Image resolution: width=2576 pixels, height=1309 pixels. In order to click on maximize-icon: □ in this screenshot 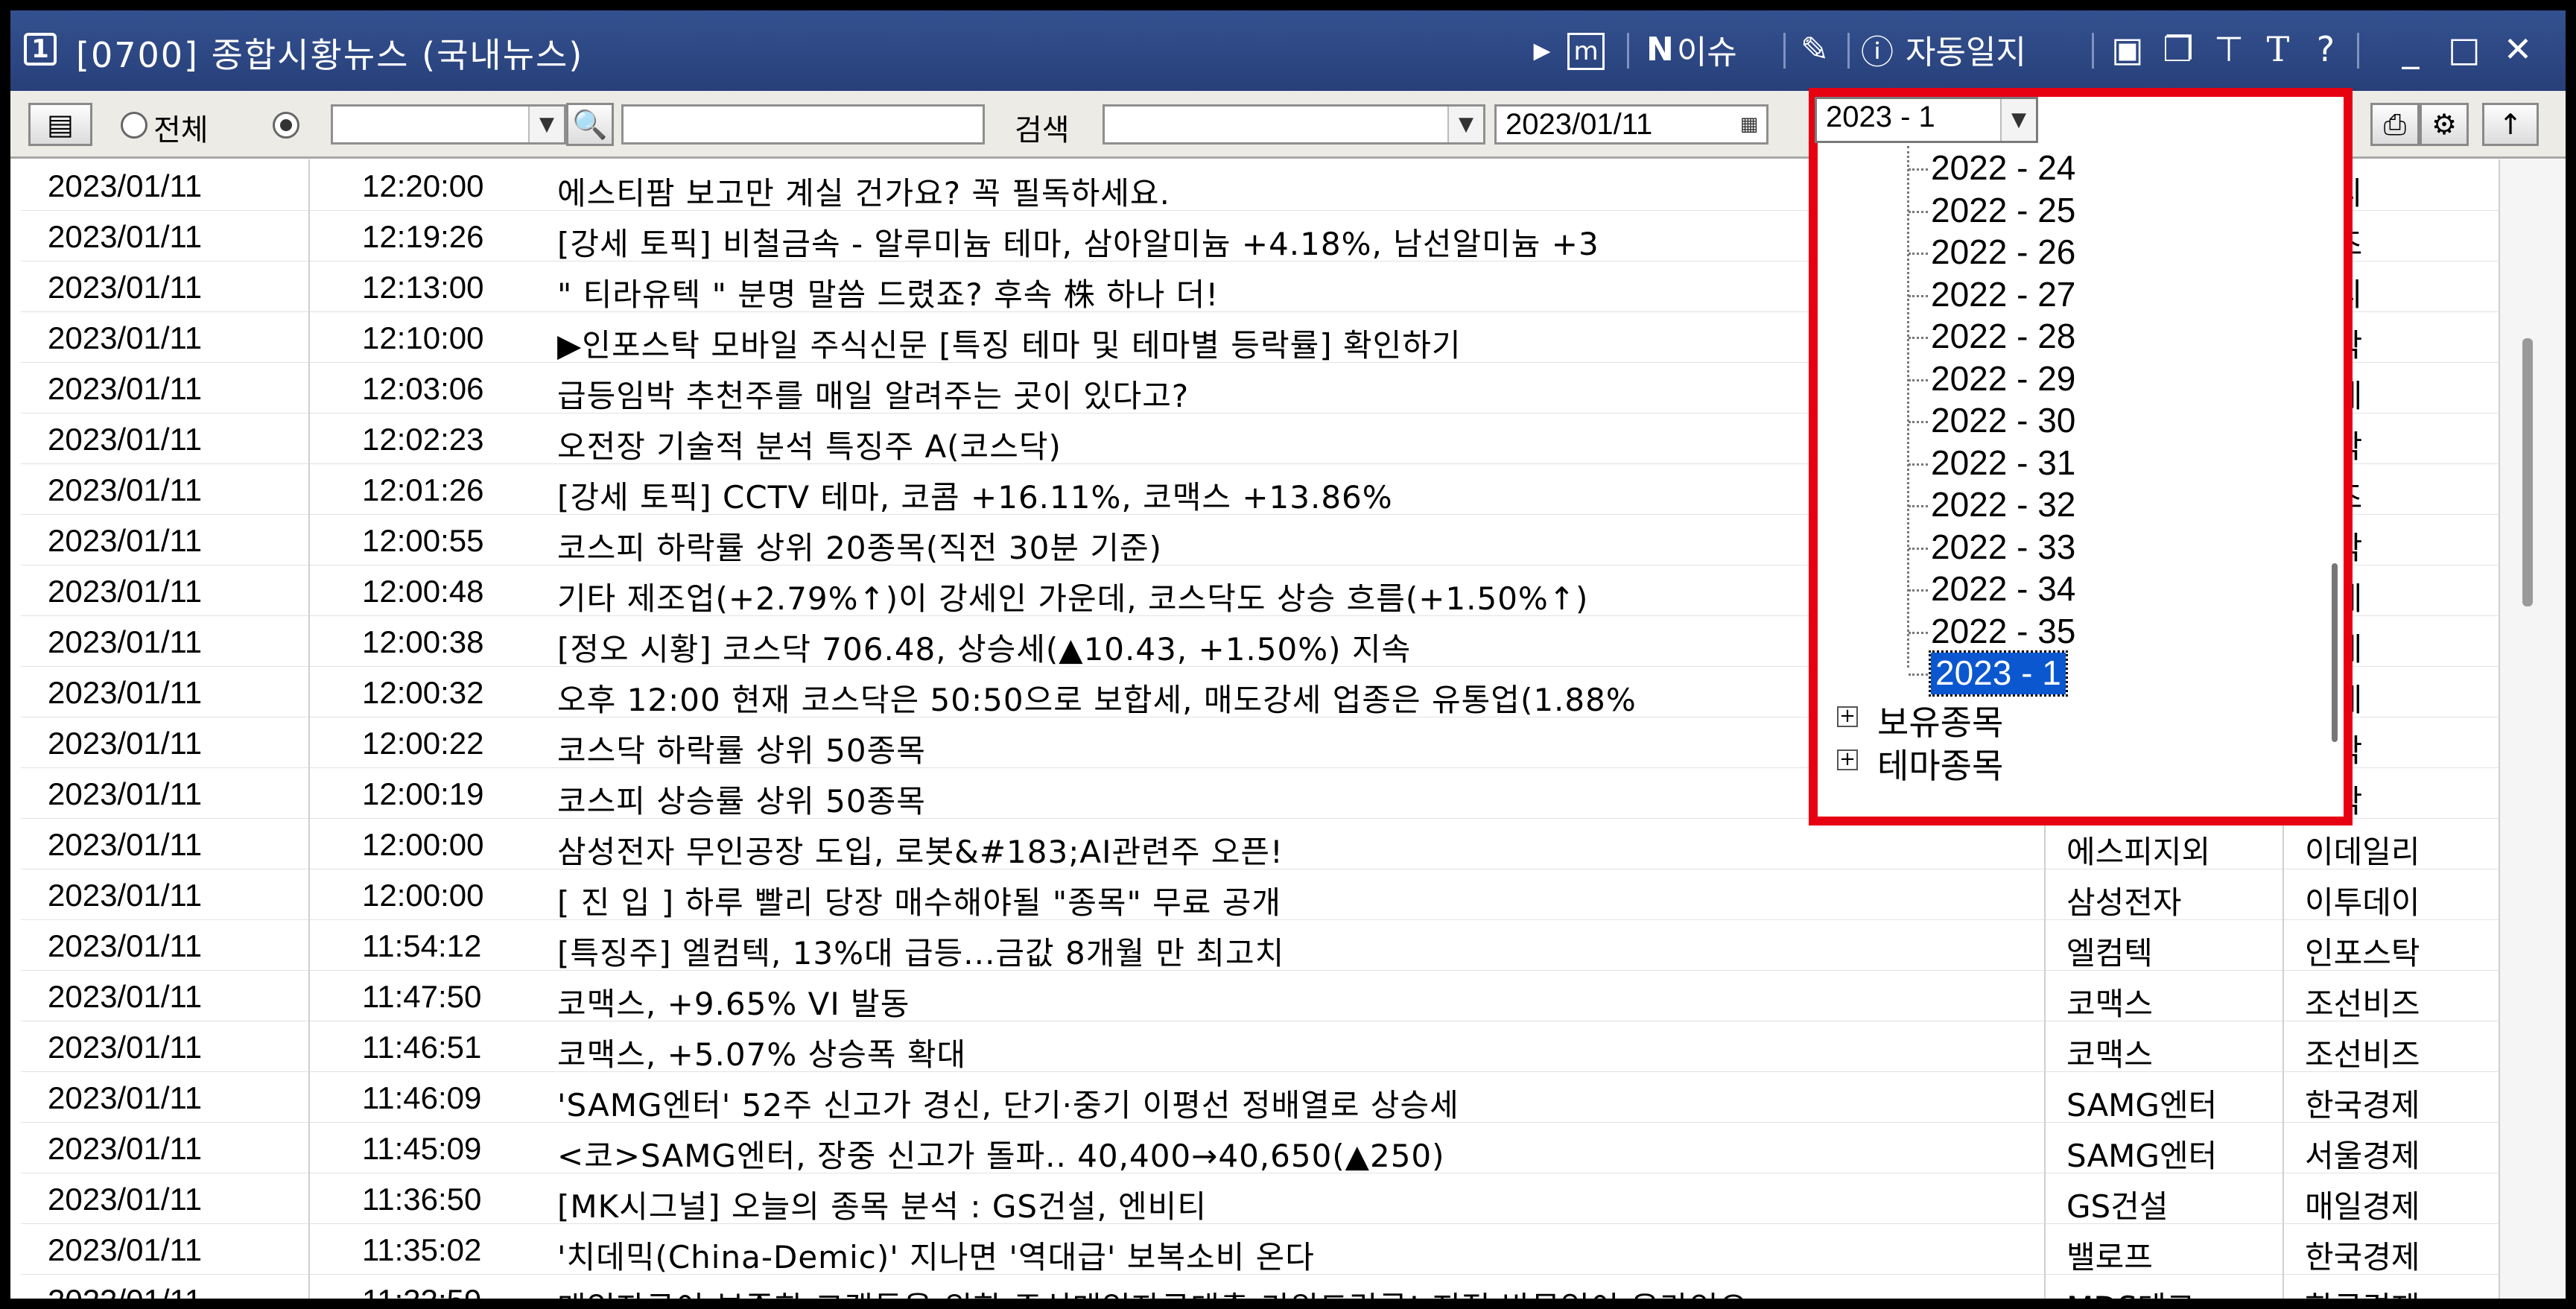, I will do `click(2464, 49)`.